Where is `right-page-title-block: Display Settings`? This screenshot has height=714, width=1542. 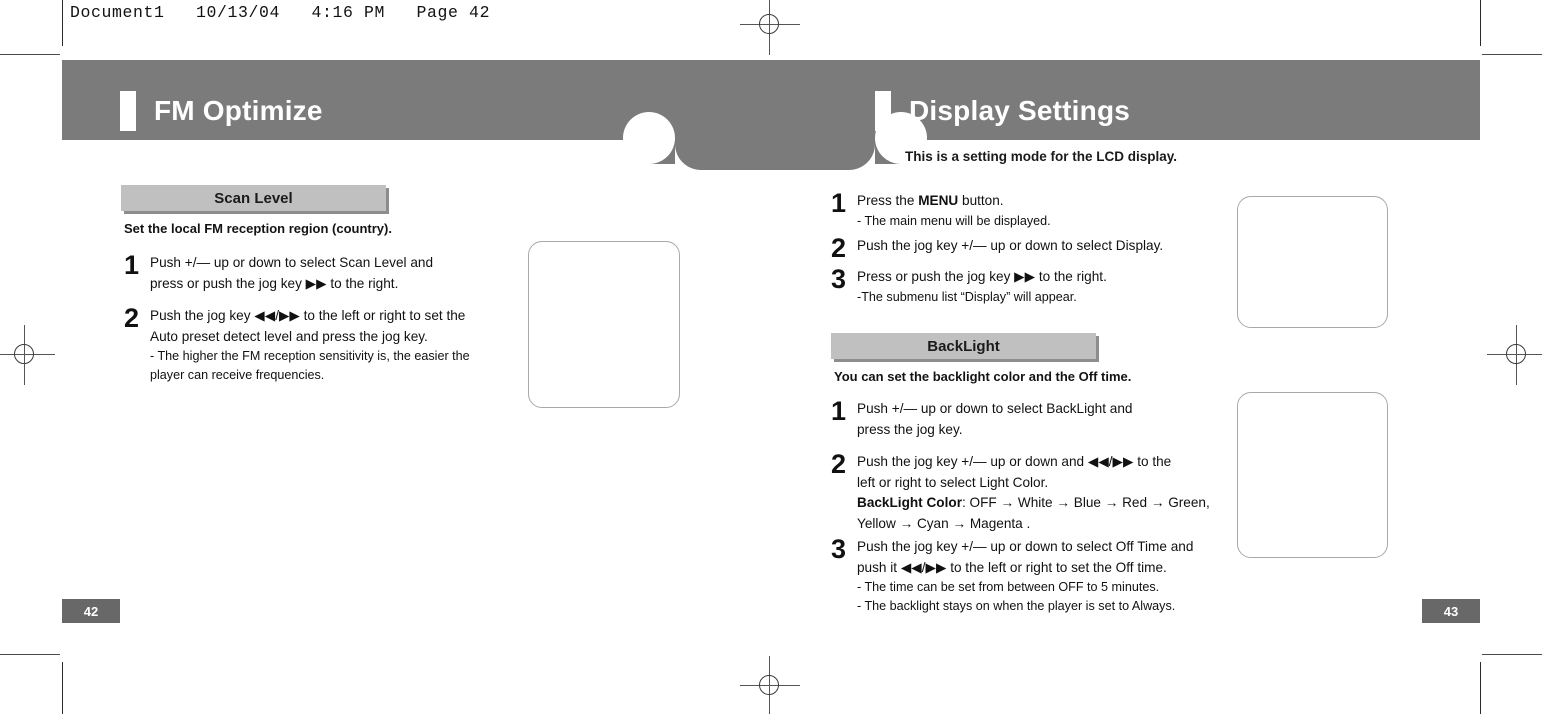 right-page-title-block: Display Settings is located at coordinates (1002, 111).